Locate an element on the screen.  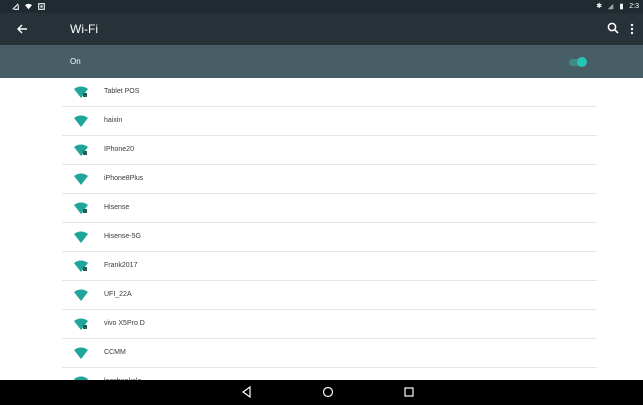
search-button is located at coordinates (614, 29).